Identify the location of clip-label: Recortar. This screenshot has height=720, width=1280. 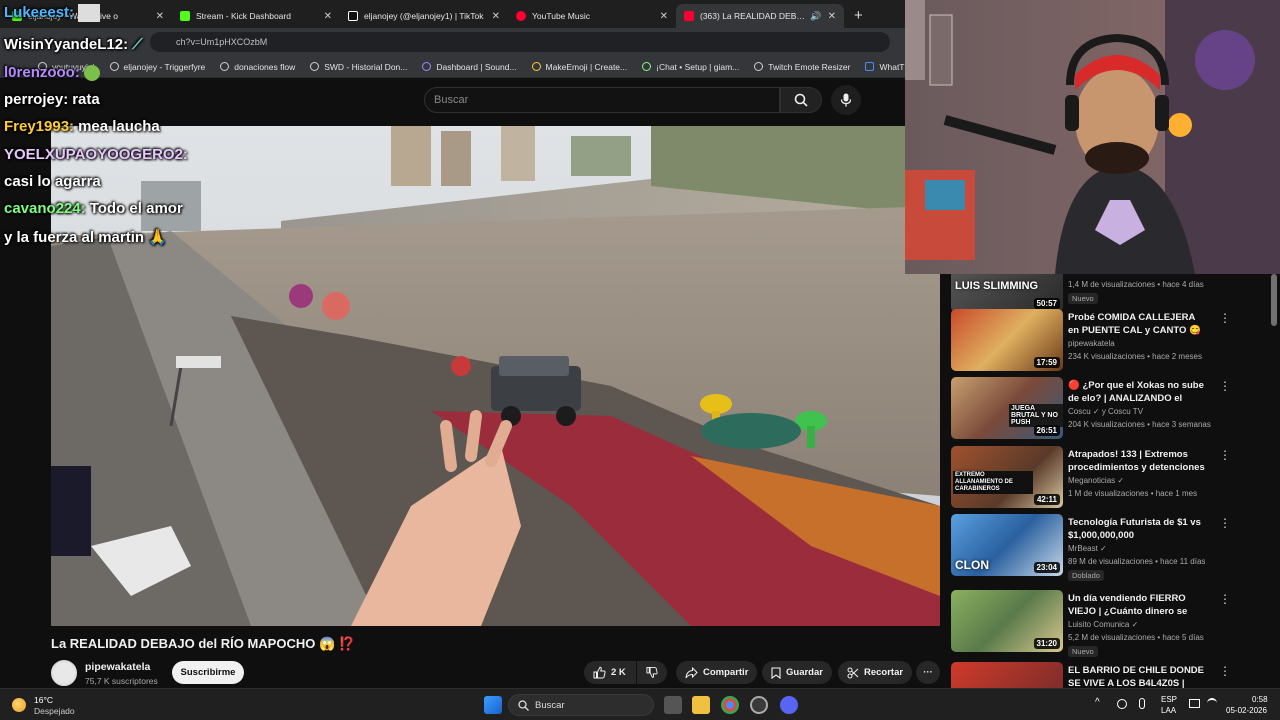
(884, 672).